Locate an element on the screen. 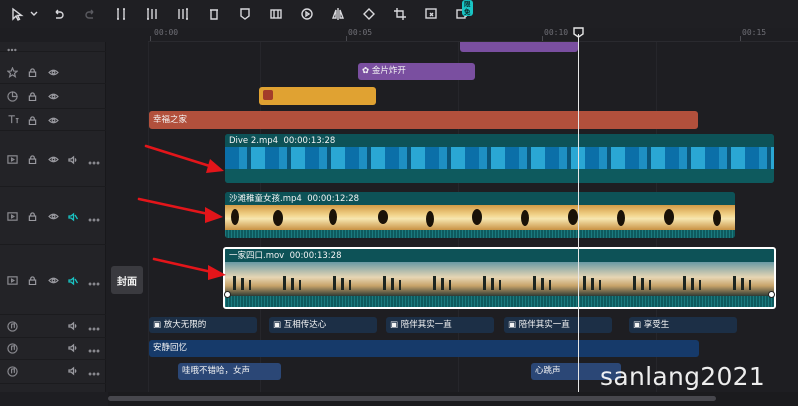 The height and width of the screenshot is (406, 798). partial-top-clip is located at coordinates (519, 47).